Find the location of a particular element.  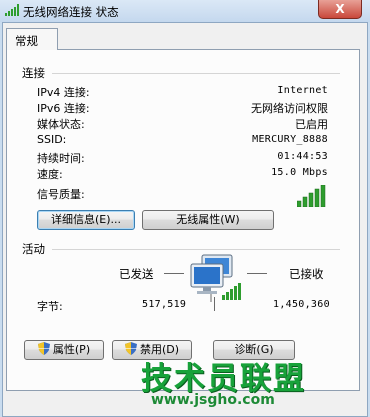

tab-general-label: 常规 is located at coordinates (26, 41).